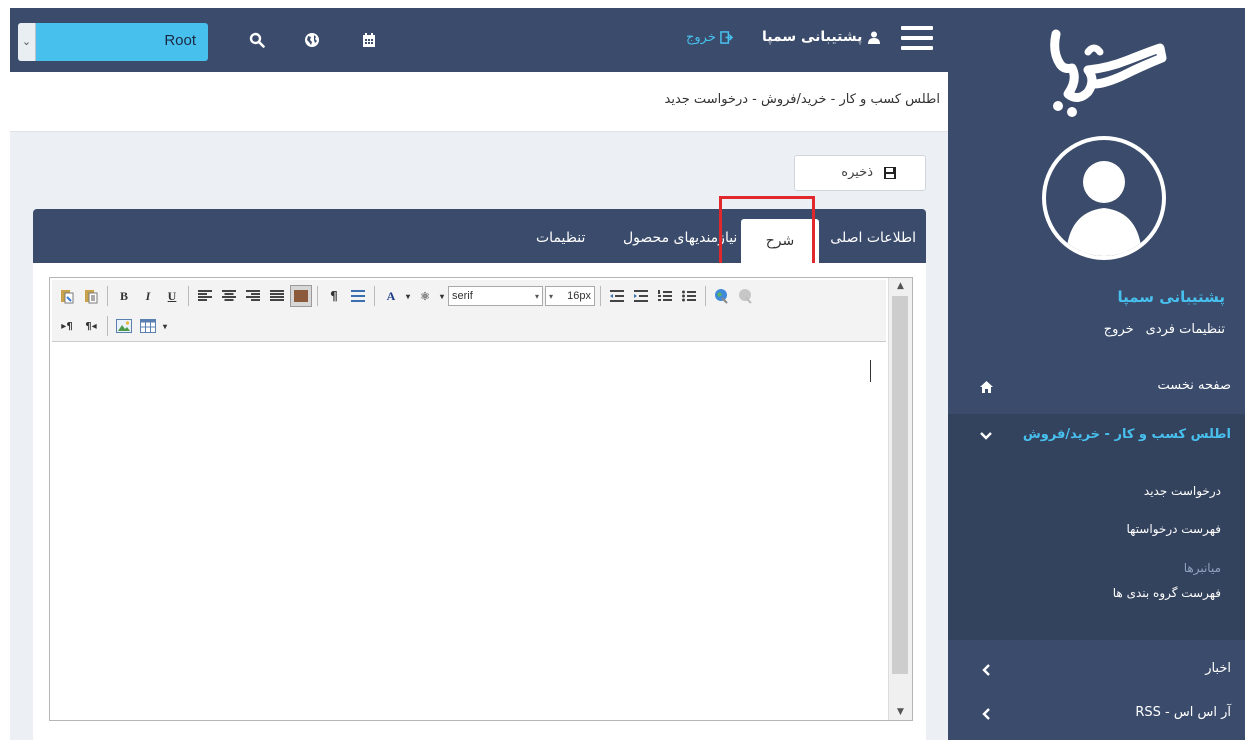  What do you see at coordinates (67, 296) in the screenshot?
I see `paste-icon` at bounding box center [67, 296].